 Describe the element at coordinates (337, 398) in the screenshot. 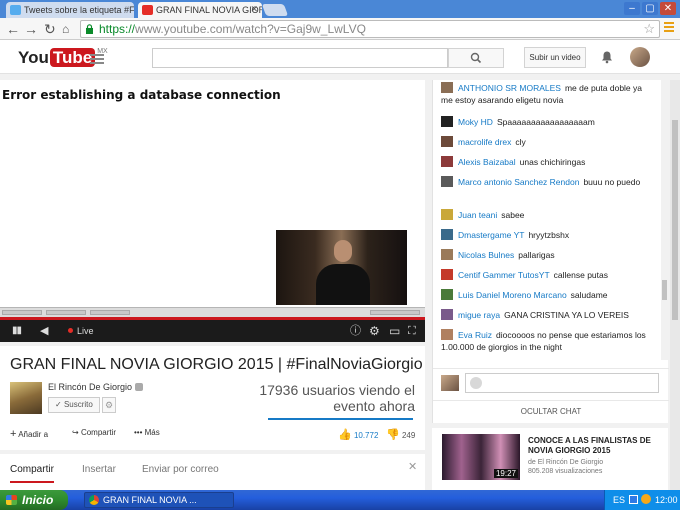

I see `live-viewers-count: 17936 usuarios viendo el evento ahora` at that location.